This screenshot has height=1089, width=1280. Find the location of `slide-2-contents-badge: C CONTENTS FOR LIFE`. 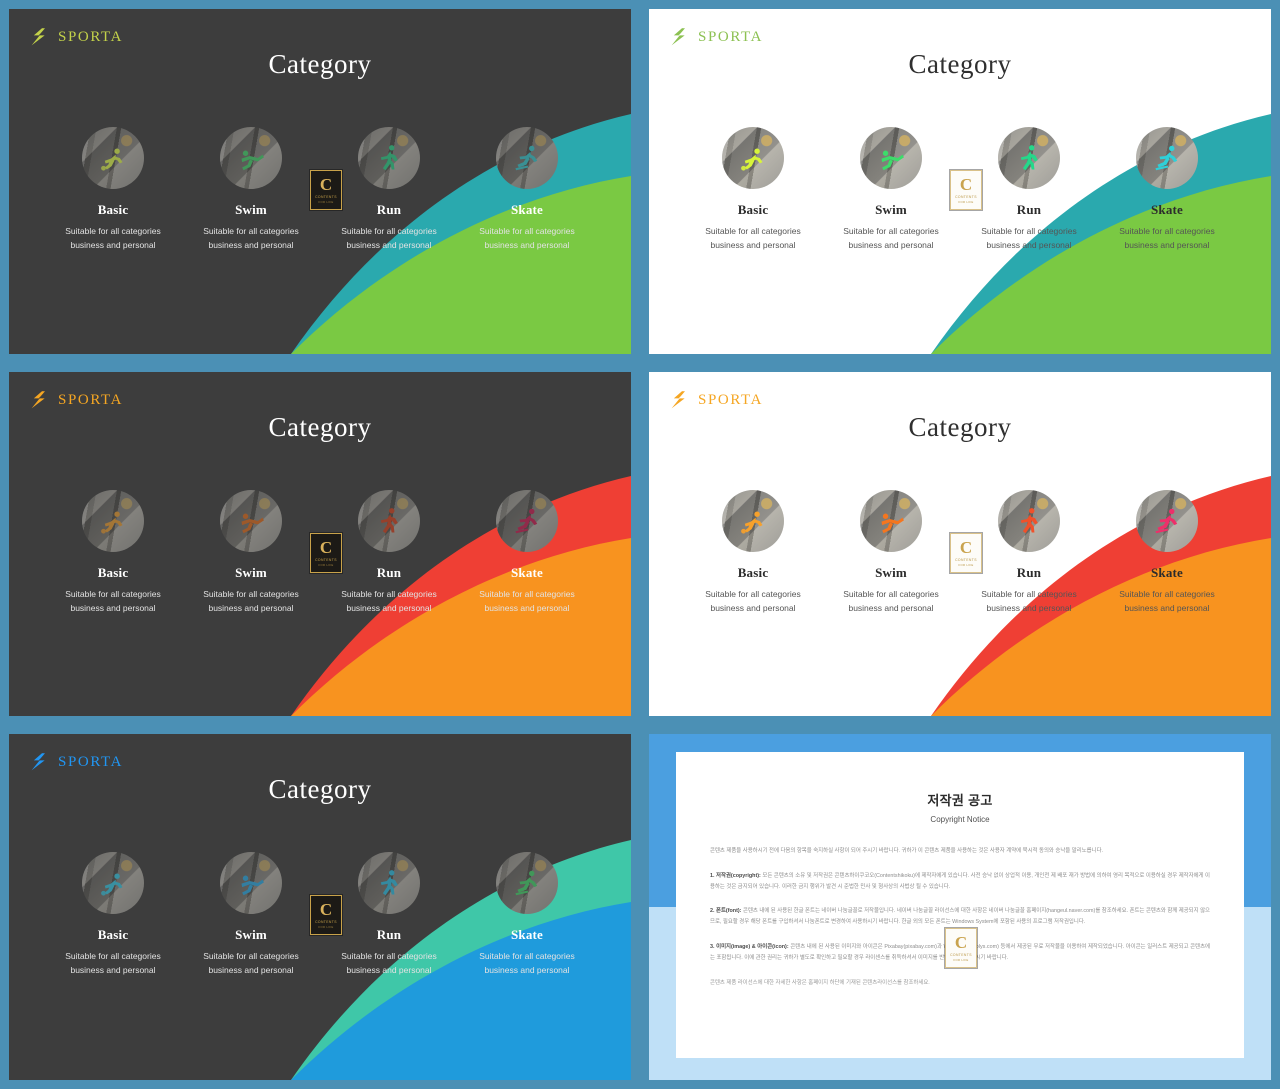

slide-2-contents-badge: C CONTENTS FOR LIFE is located at coordinates (966, 190).